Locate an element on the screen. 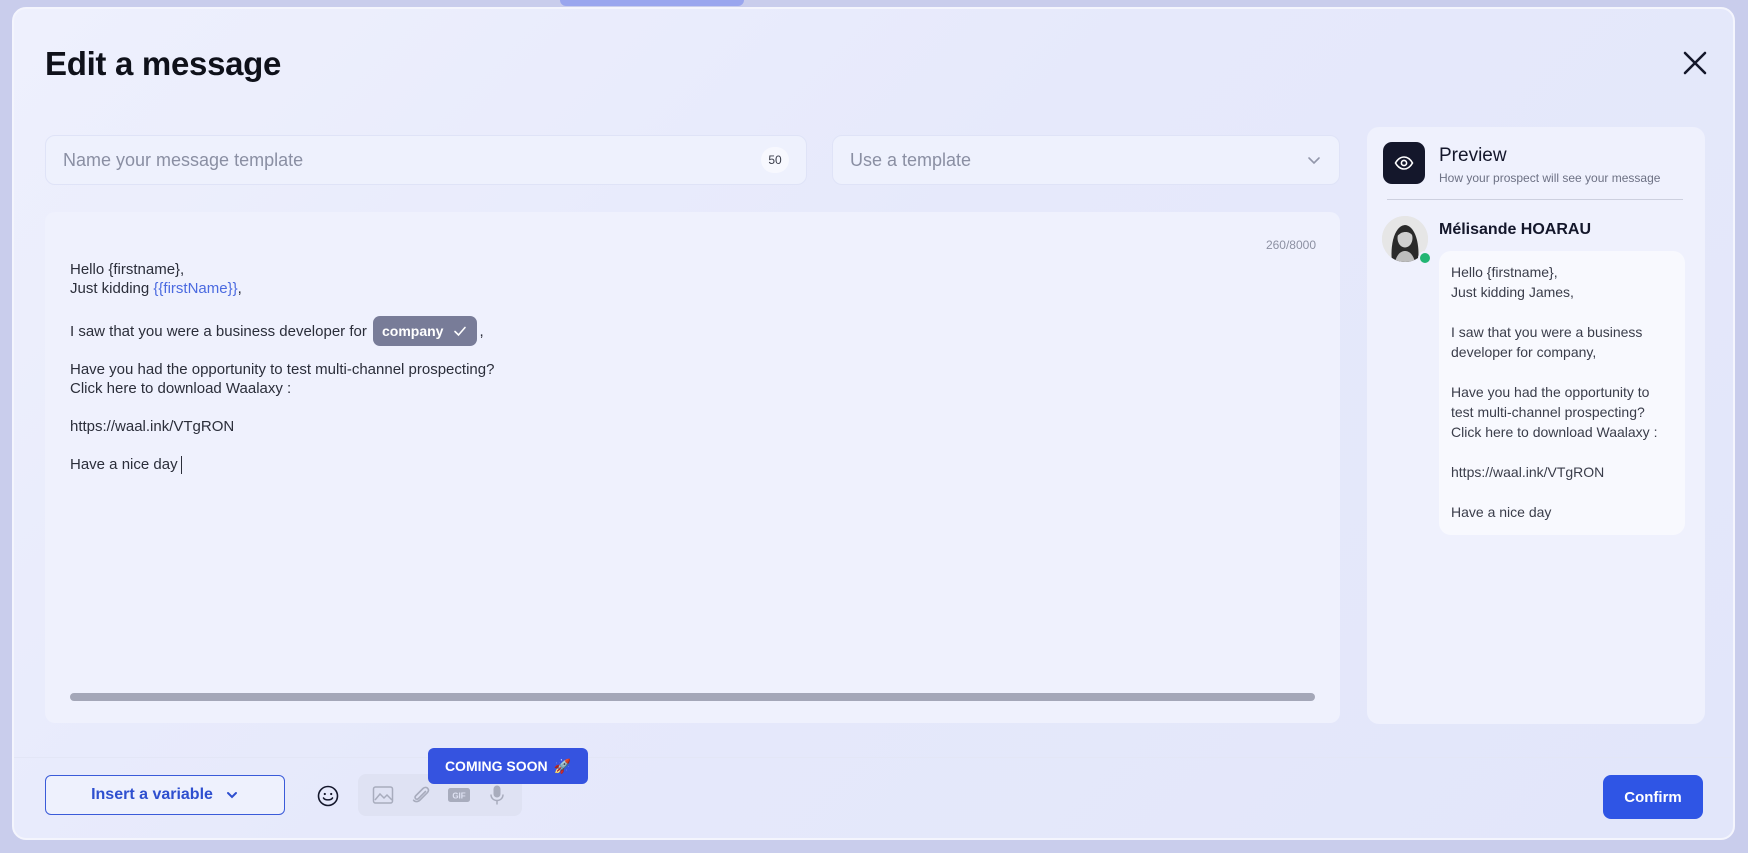  preview-icon-box is located at coordinates (1404, 163).